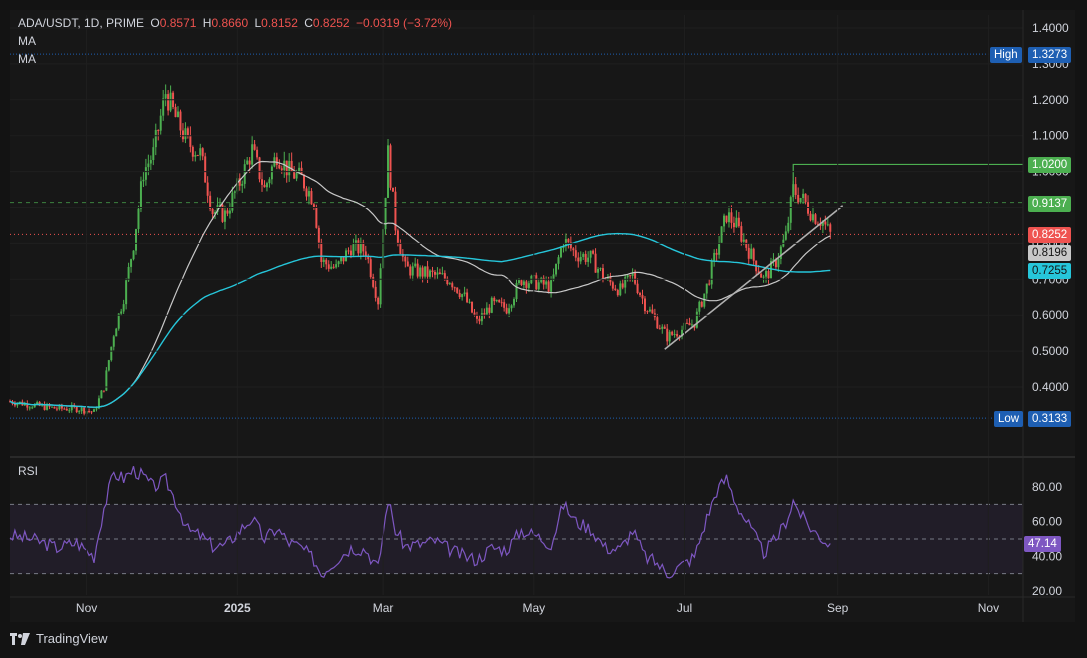 This screenshot has width=1087, height=658. I want to click on tradingview-logo: TradingView, so click(59, 638).